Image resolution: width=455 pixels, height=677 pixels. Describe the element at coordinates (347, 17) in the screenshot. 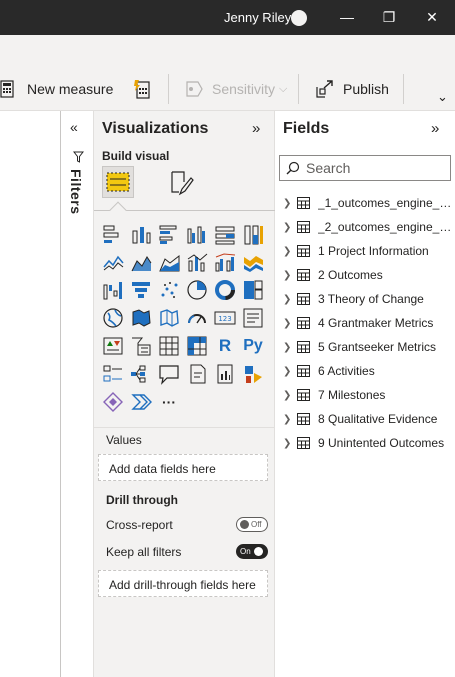

I see `minimize-button: —` at that location.